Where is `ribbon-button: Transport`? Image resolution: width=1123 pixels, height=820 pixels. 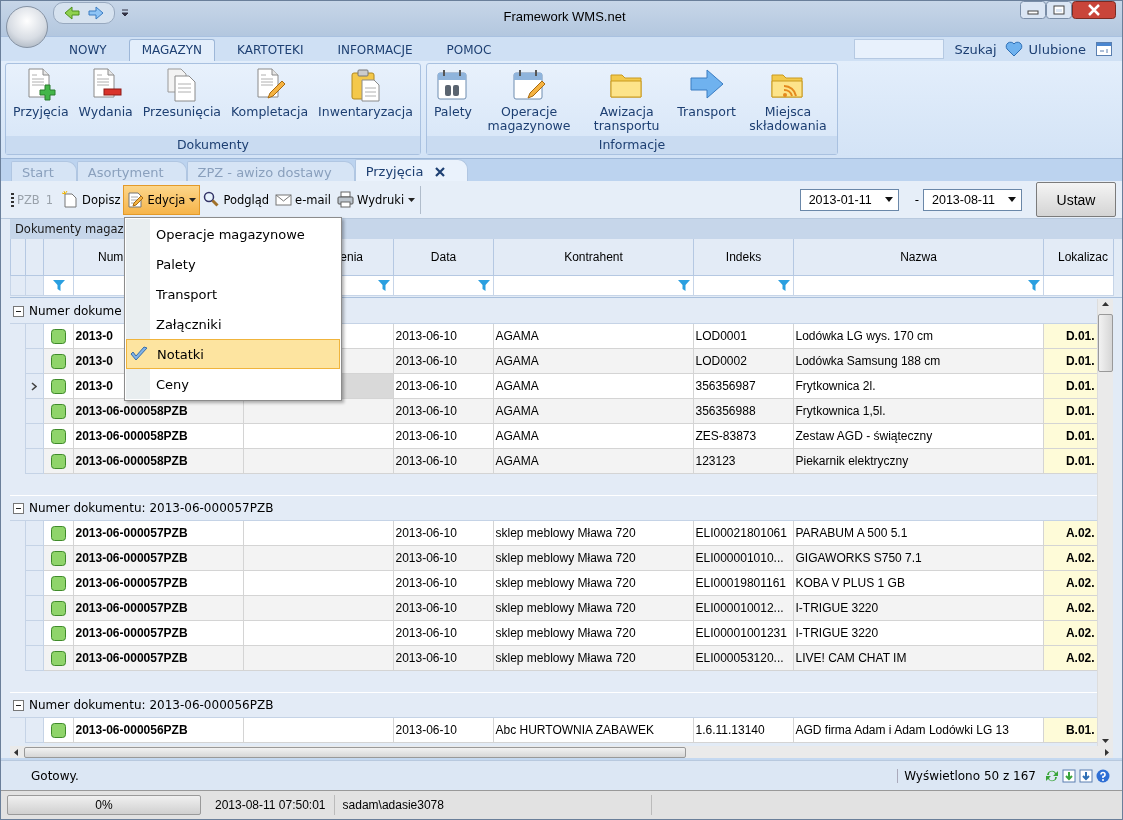 ribbon-button: Transport is located at coordinates (706, 93).